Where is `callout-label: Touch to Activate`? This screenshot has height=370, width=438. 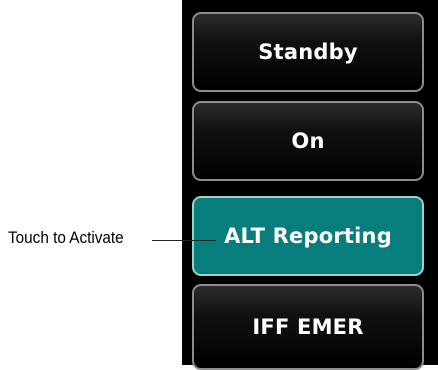 callout-label: Touch to Activate is located at coordinates (66, 237).